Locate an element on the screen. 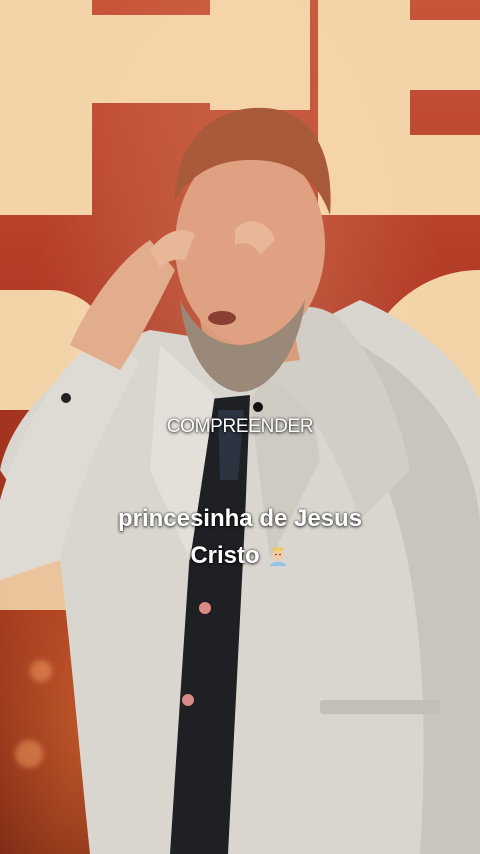 This screenshot has width=480, height=854. caption-line-2: Cristo is located at coordinates (240, 555).